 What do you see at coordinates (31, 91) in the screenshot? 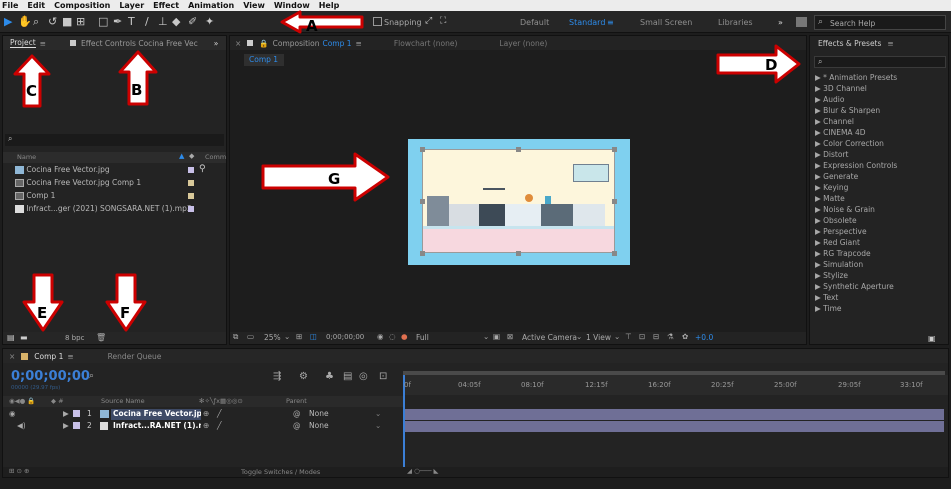
I see `annotation-letter-c: C` at bounding box center [31, 91].